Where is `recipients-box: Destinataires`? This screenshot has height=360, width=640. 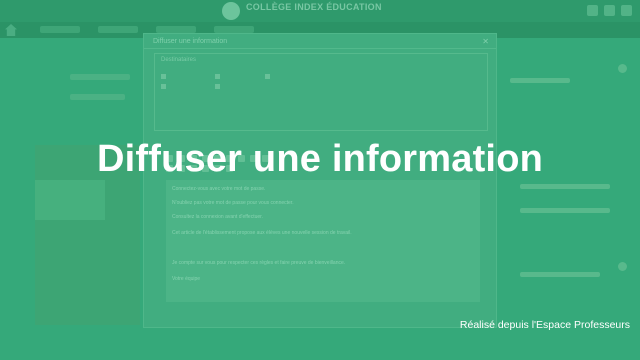
recipients-box: Destinataires is located at coordinates (321, 92).